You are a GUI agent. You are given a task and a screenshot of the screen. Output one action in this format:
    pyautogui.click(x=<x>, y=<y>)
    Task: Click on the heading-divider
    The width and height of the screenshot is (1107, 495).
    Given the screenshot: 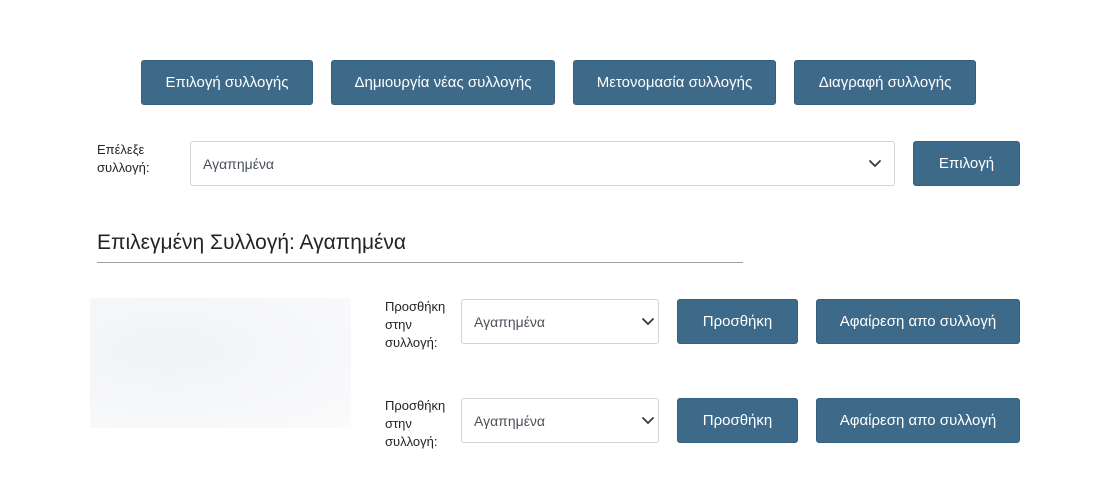 What is the action you would take?
    pyautogui.click(x=420, y=262)
    